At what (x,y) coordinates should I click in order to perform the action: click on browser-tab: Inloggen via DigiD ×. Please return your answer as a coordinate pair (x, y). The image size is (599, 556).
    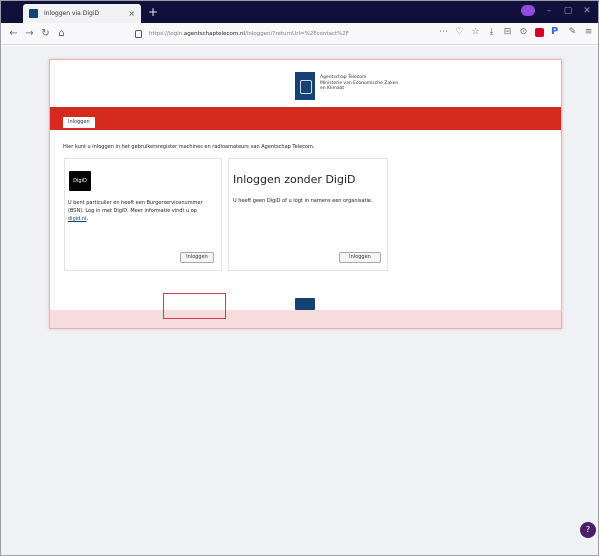
    Looking at the image, I should click on (82, 13).